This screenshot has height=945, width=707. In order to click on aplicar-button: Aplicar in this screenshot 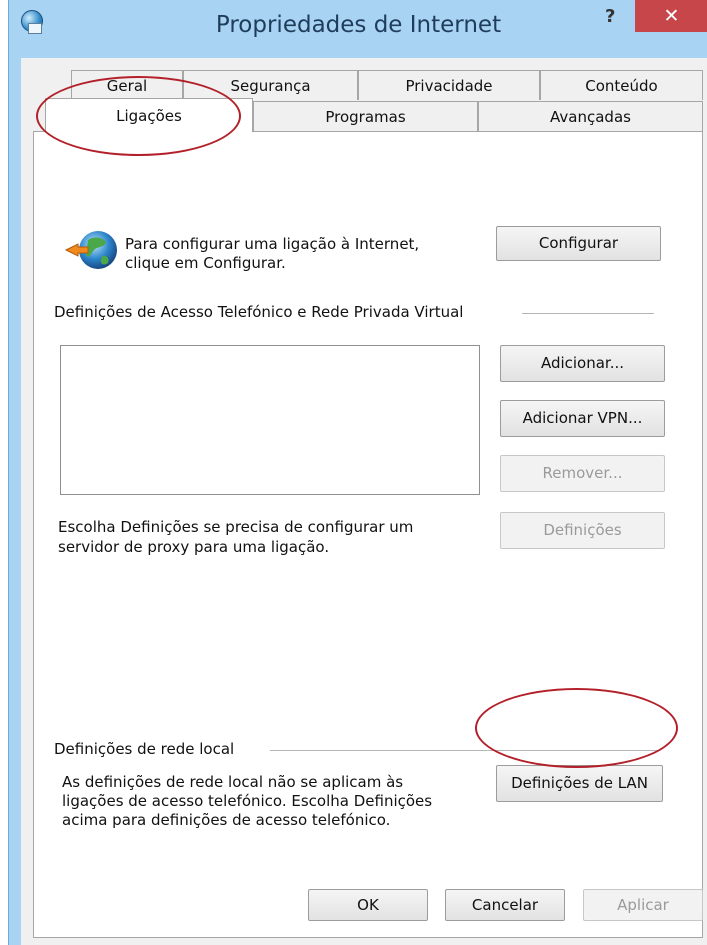, I will do `click(643, 905)`.